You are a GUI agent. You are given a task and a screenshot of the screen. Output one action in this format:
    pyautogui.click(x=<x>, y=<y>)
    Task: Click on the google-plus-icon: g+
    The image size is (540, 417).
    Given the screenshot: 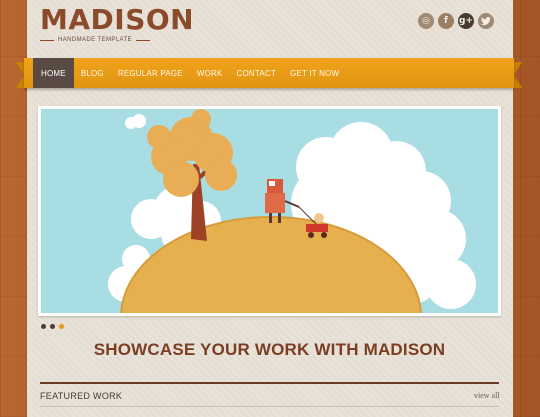 What is the action you would take?
    pyautogui.click(x=466, y=21)
    